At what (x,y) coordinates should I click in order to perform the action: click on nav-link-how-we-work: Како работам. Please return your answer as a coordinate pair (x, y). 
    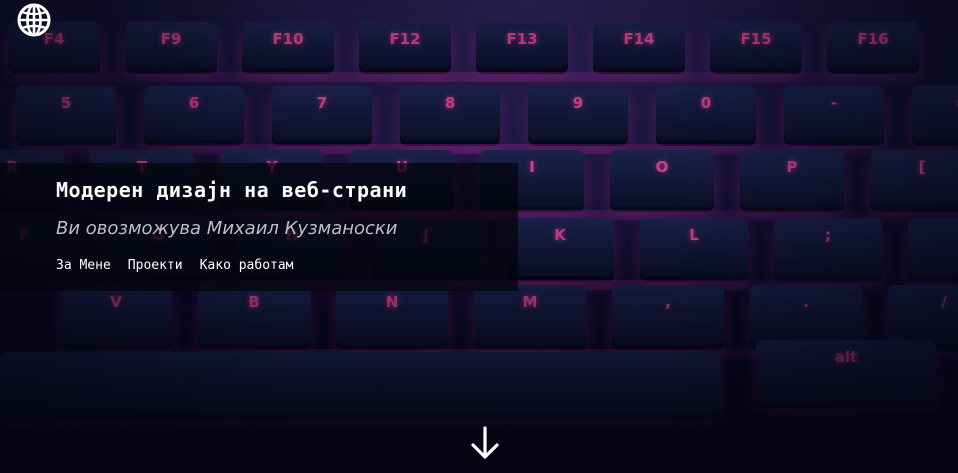
    Looking at the image, I should click on (247, 265).